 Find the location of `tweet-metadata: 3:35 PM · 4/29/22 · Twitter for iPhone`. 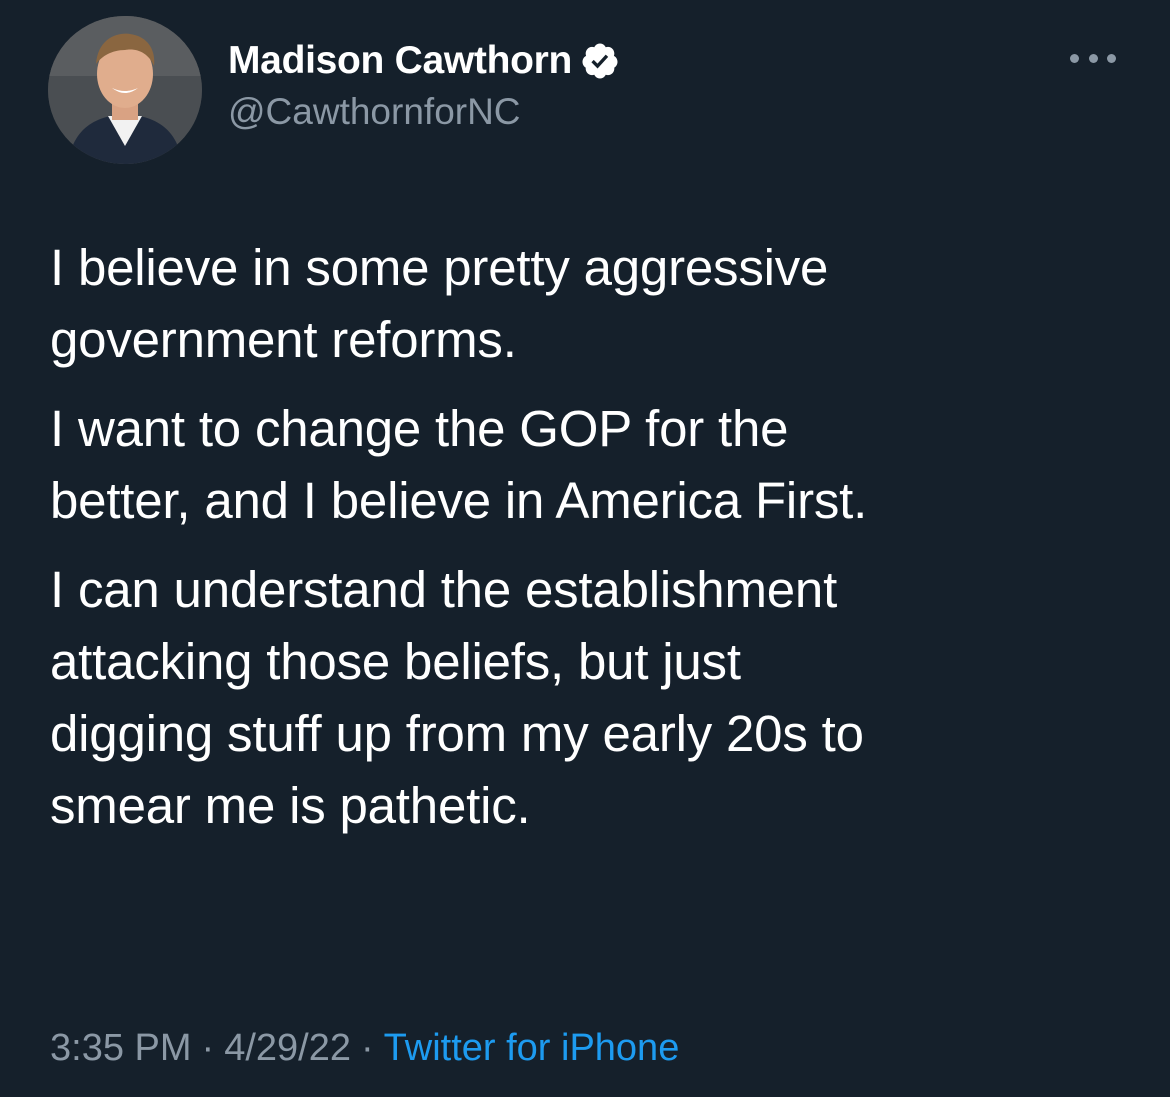

tweet-metadata: 3:35 PM · 4/29/22 · Twitter for iPhone is located at coordinates (364, 1048).